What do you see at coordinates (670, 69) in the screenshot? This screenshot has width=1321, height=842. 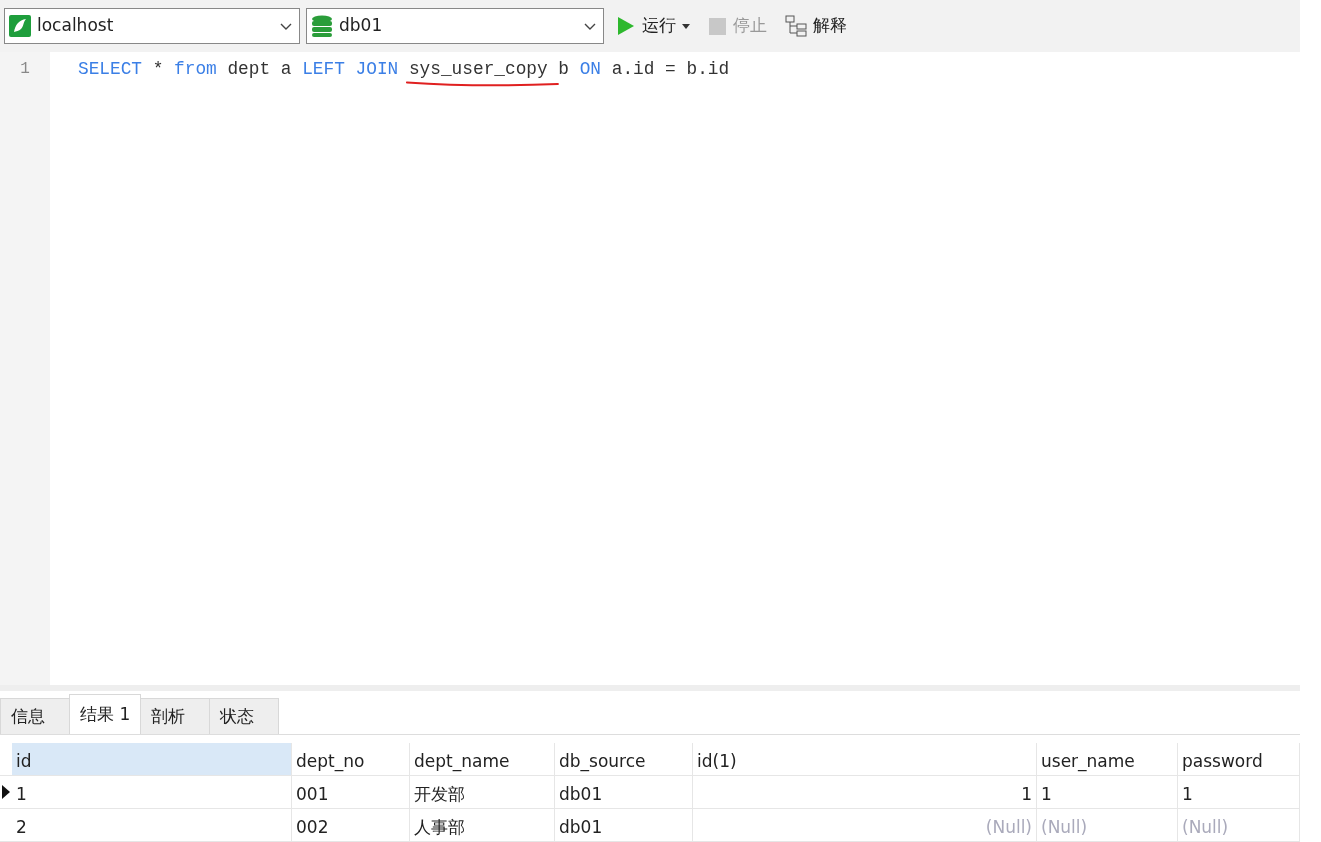 I see `code-token: =` at bounding box center [670, 69].